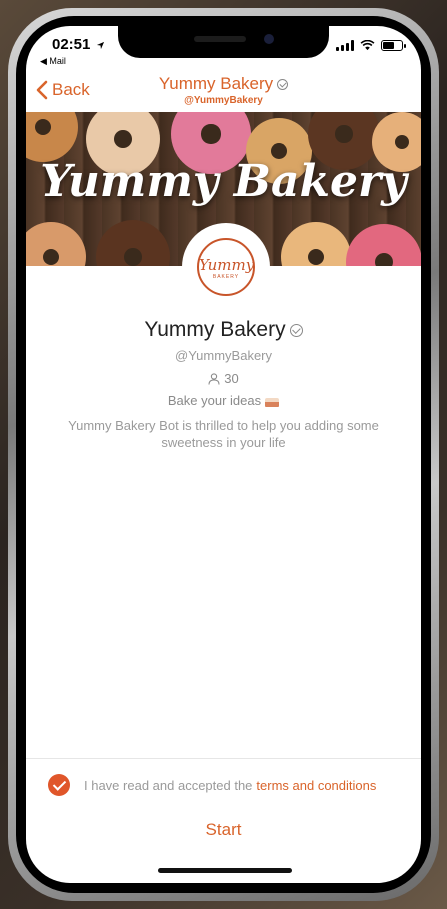  I want to click on wifi-icon, so click(367, 45).